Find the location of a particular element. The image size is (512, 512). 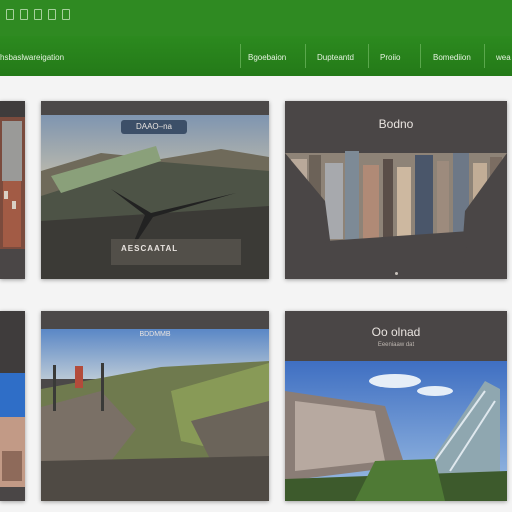

top-bar is located at coordinates (256, 18).